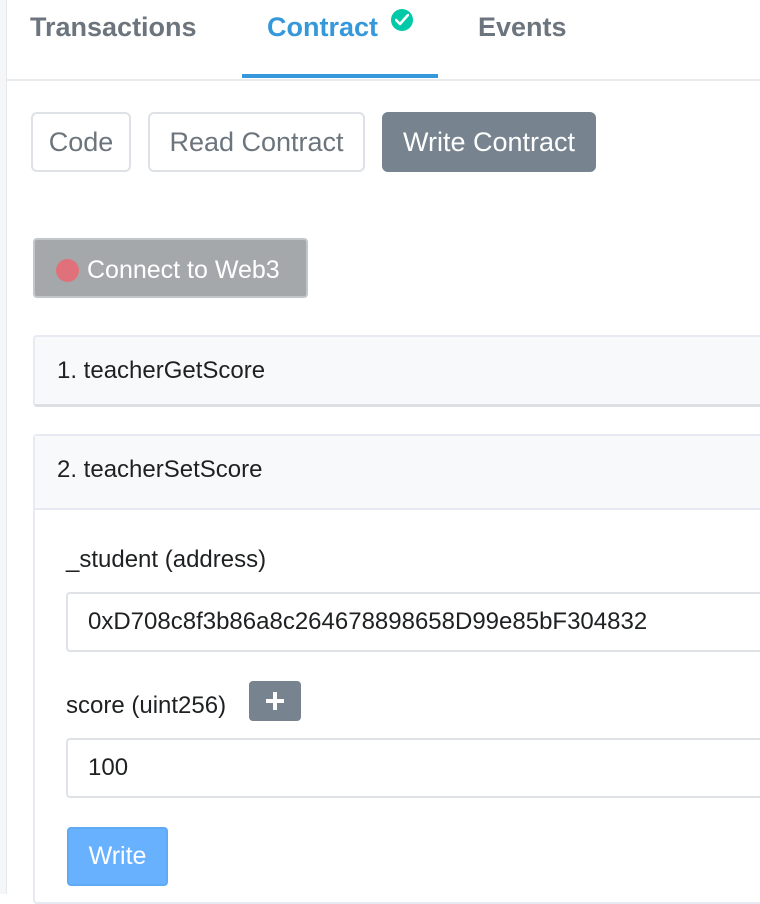 Image resolution: width=760 pixels, height=904 pixels. I want to click on left-border, so click(3, 447).